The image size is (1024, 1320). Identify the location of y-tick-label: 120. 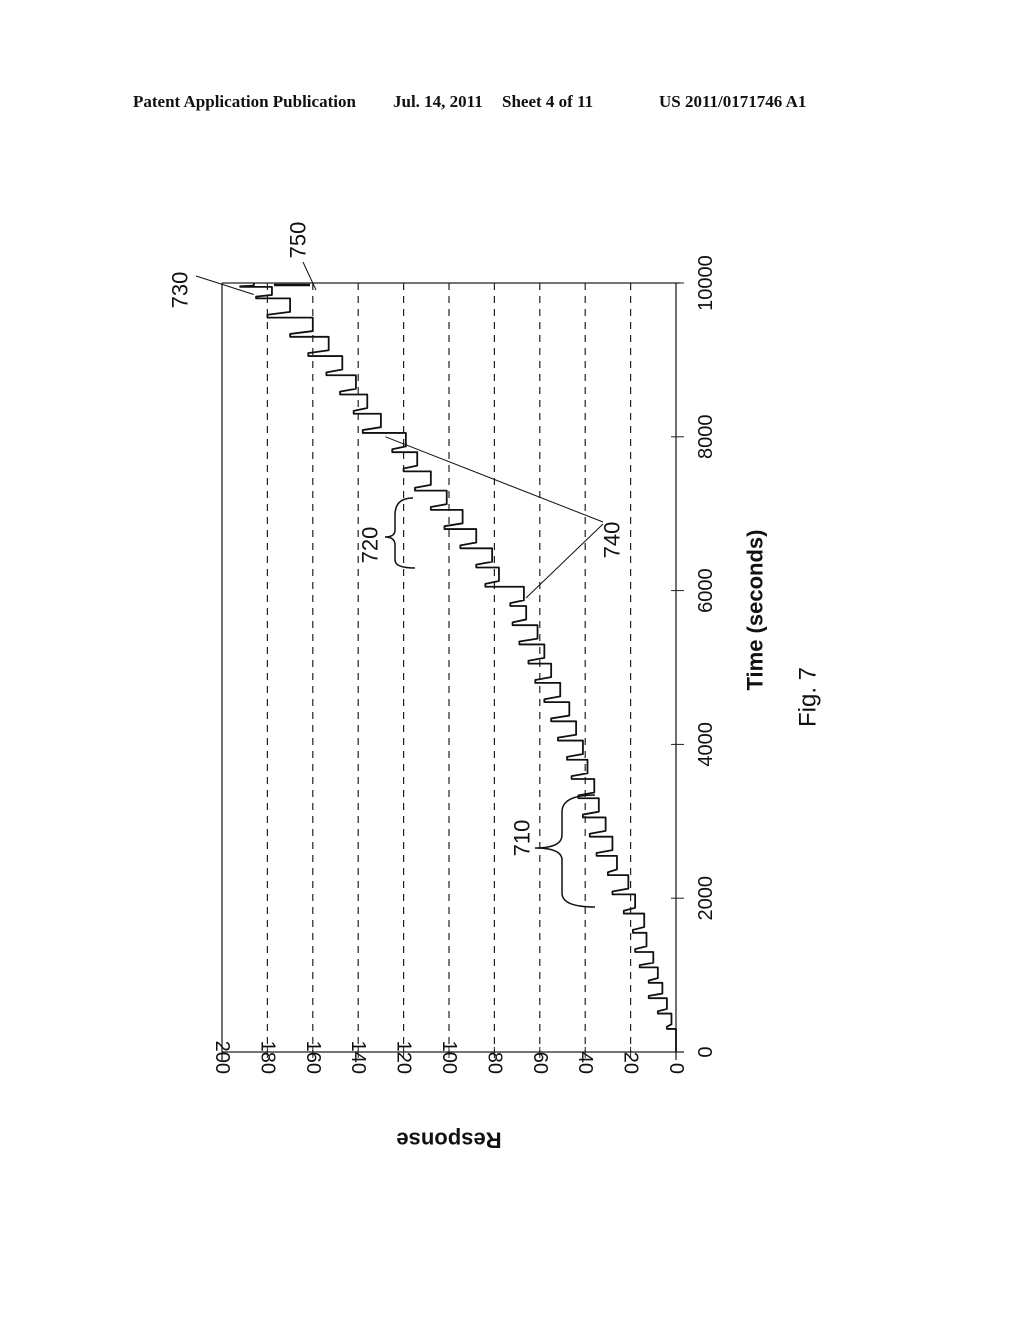
(404, 1057).